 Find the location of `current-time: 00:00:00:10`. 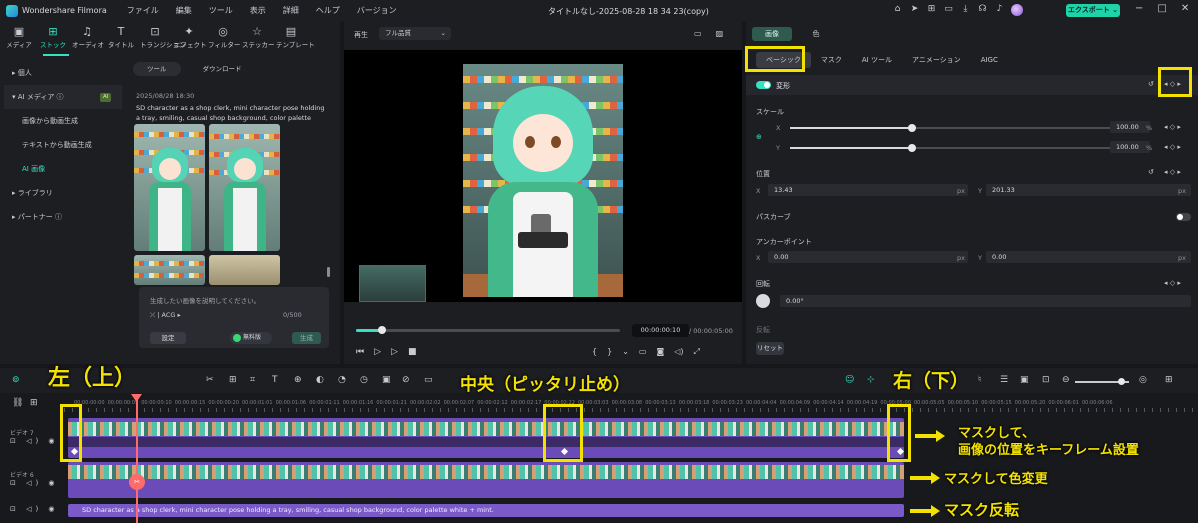

current-time: 00:00:00:10 is located at coordinates (660, 330).